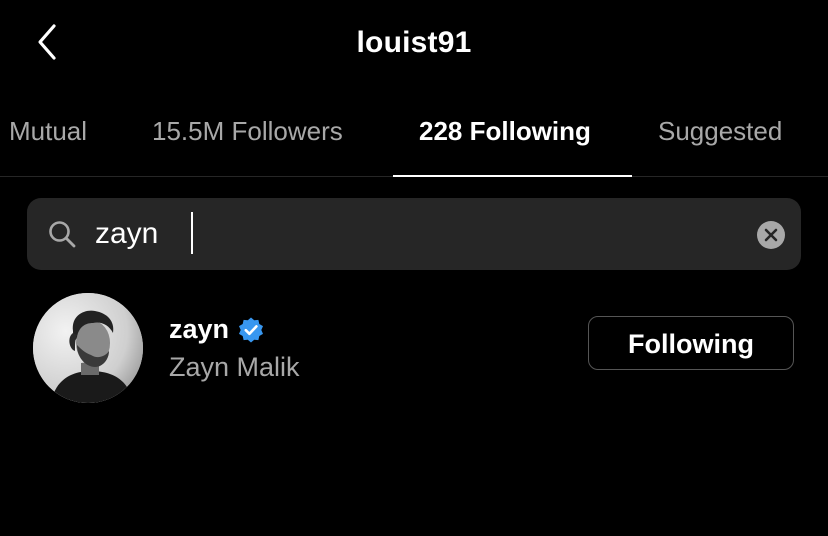 This screenshot has height=536, width=828. Describe the element at coordinates (62, 234) in the screenshot. I see `search-icon` at that location.